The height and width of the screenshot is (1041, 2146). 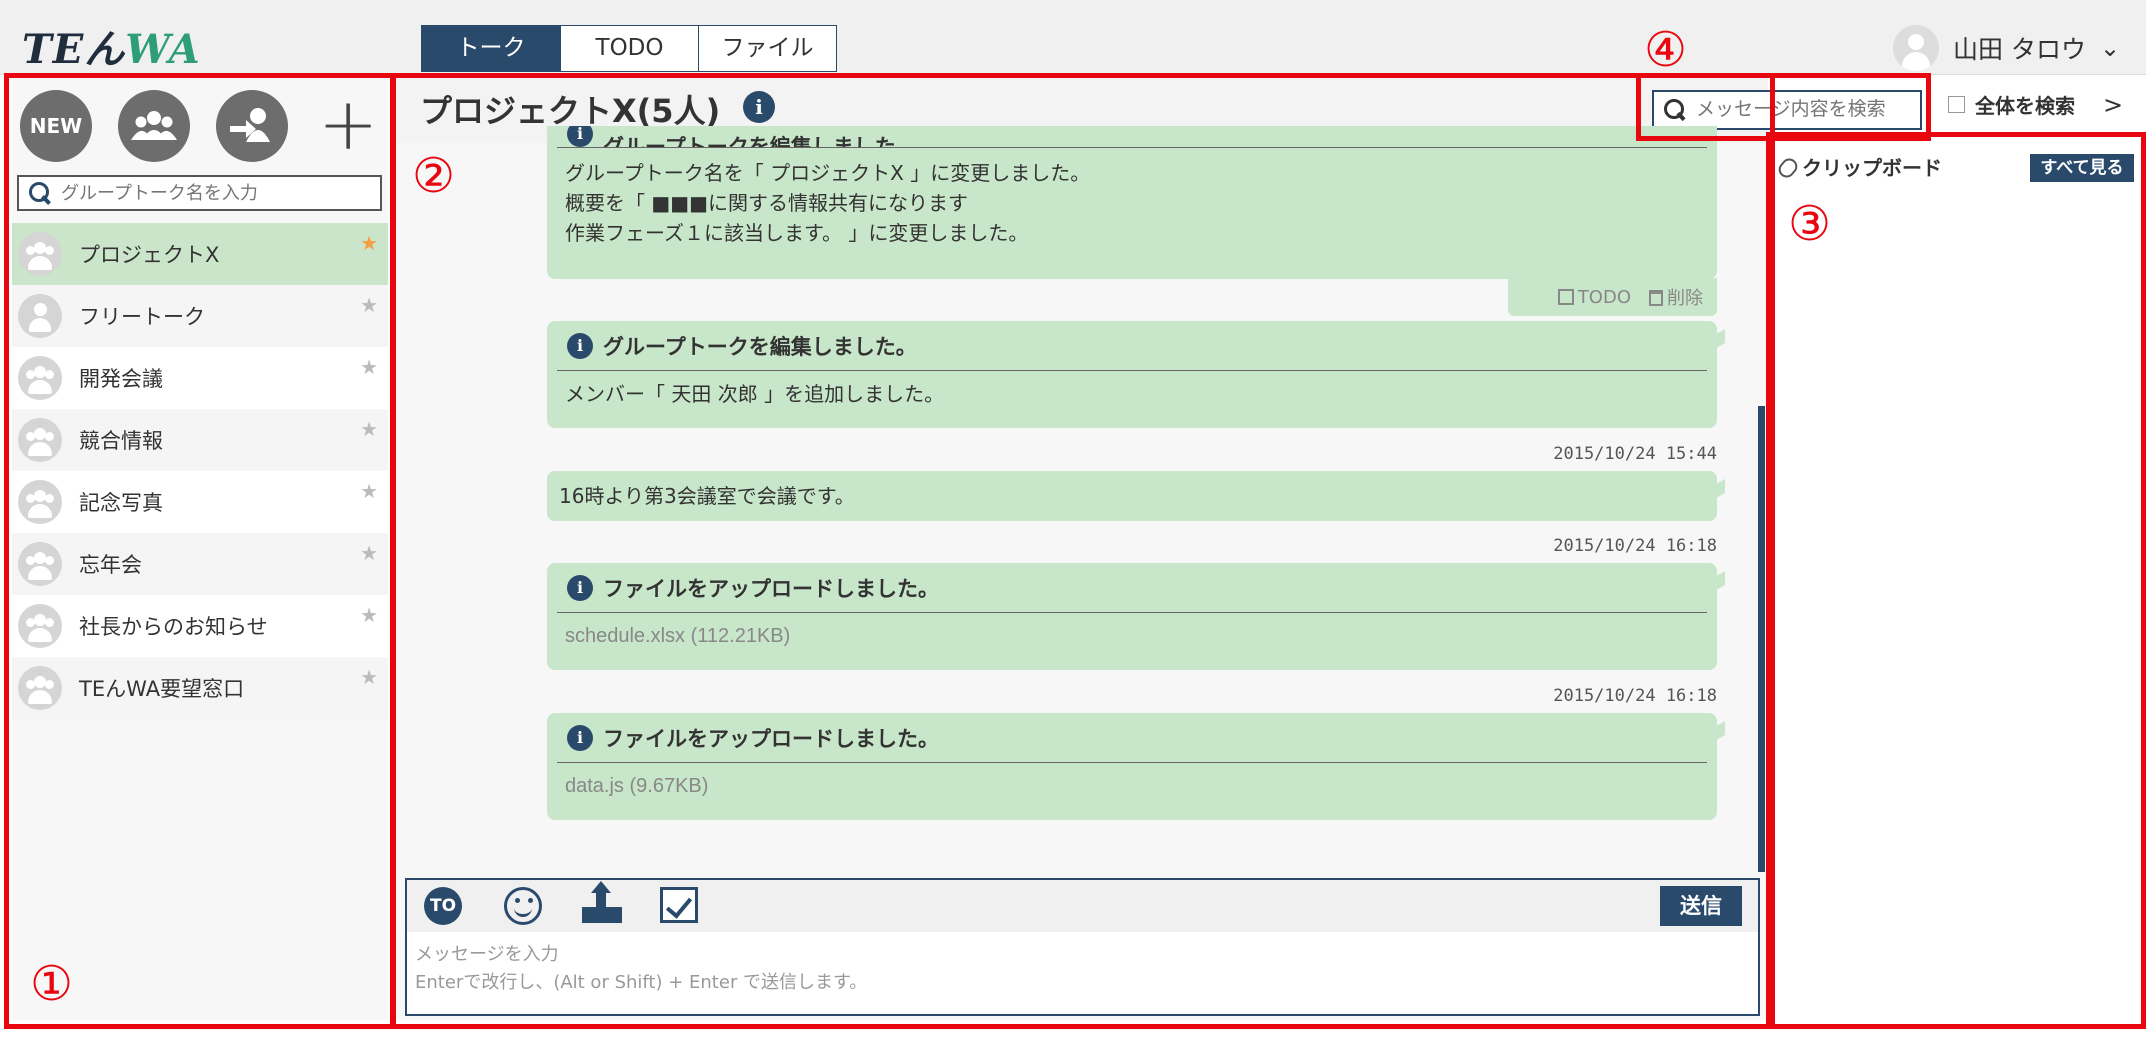 I want to click on group-item: フリートーク ★, so click(x=200, y=316).